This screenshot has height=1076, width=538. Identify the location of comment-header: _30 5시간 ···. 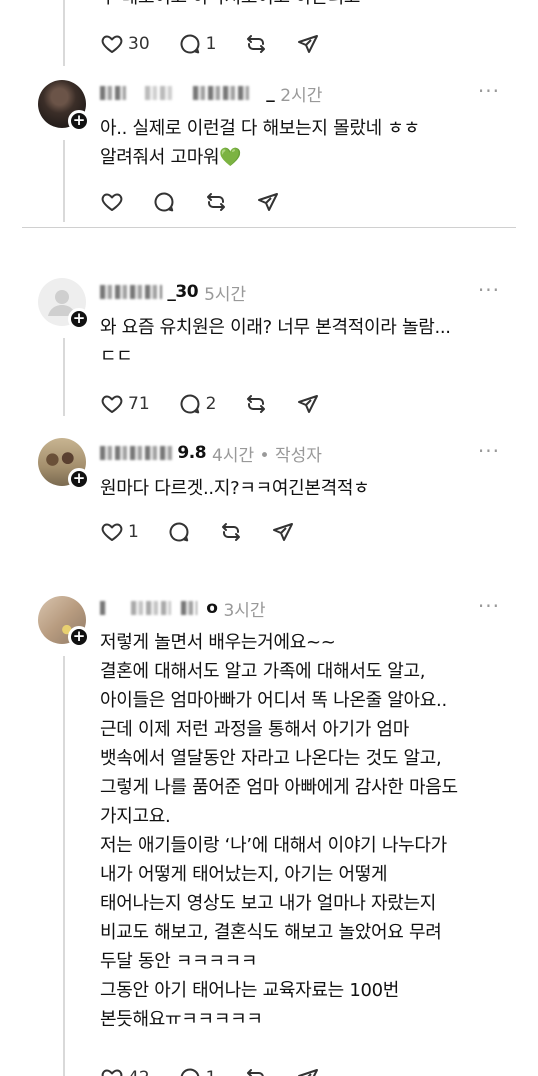
(300, 291).